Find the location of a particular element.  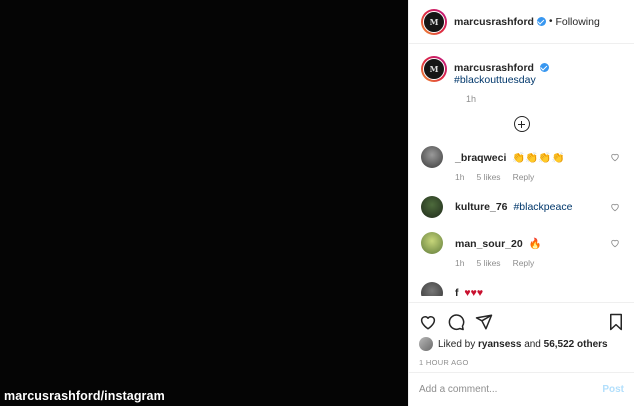

comment-item: _braqweci 👏👏👏👏 1h 5 likes Reply is located at coordinates (521, 164).